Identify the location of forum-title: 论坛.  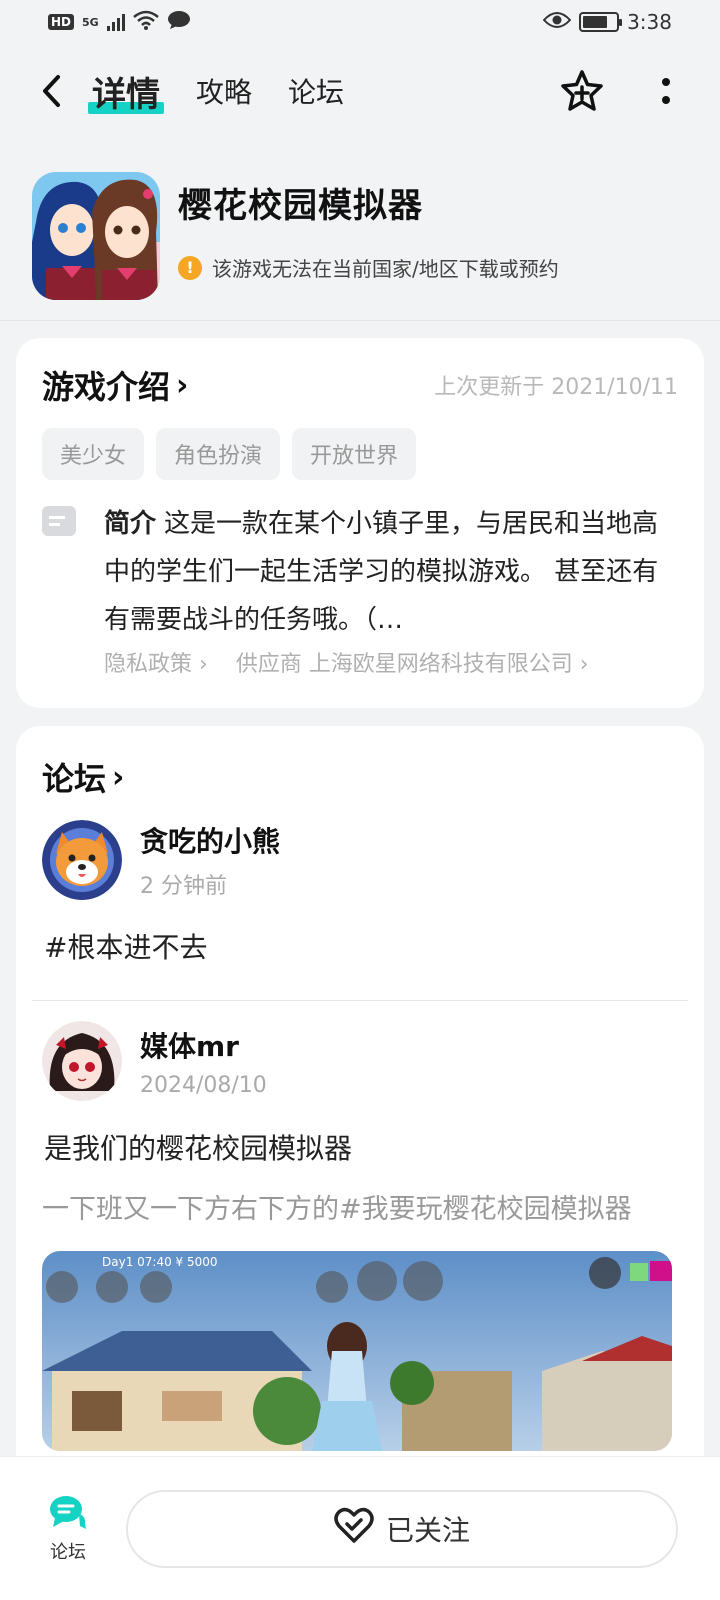
(74, 779).